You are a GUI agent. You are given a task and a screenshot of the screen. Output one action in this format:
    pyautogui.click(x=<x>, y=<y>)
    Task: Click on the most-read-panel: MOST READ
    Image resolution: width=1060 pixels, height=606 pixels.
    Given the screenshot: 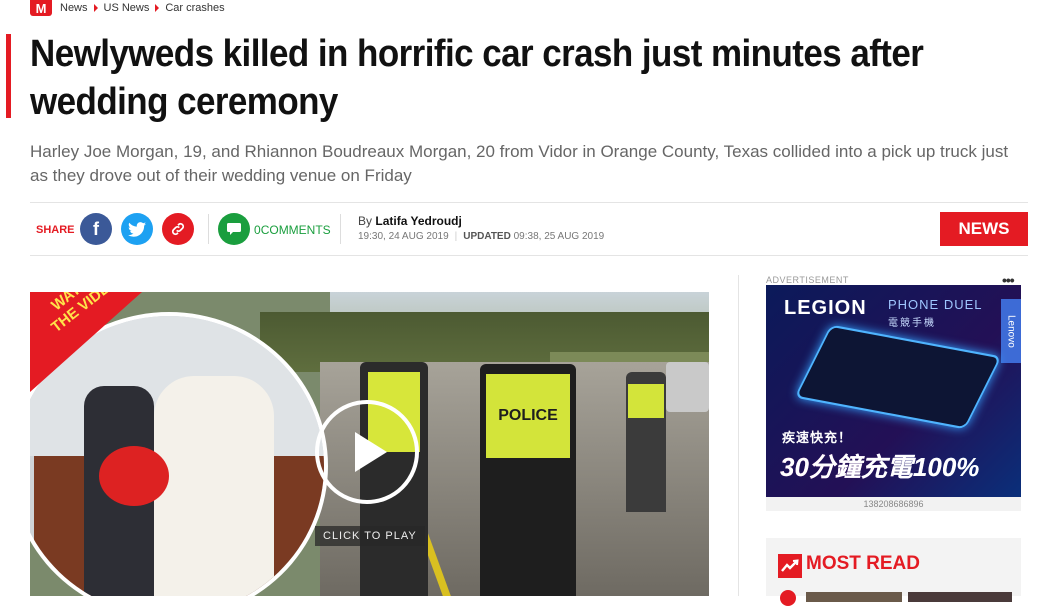 What is the action you would take?
    pyautogui.click(x=893, y=572)
    